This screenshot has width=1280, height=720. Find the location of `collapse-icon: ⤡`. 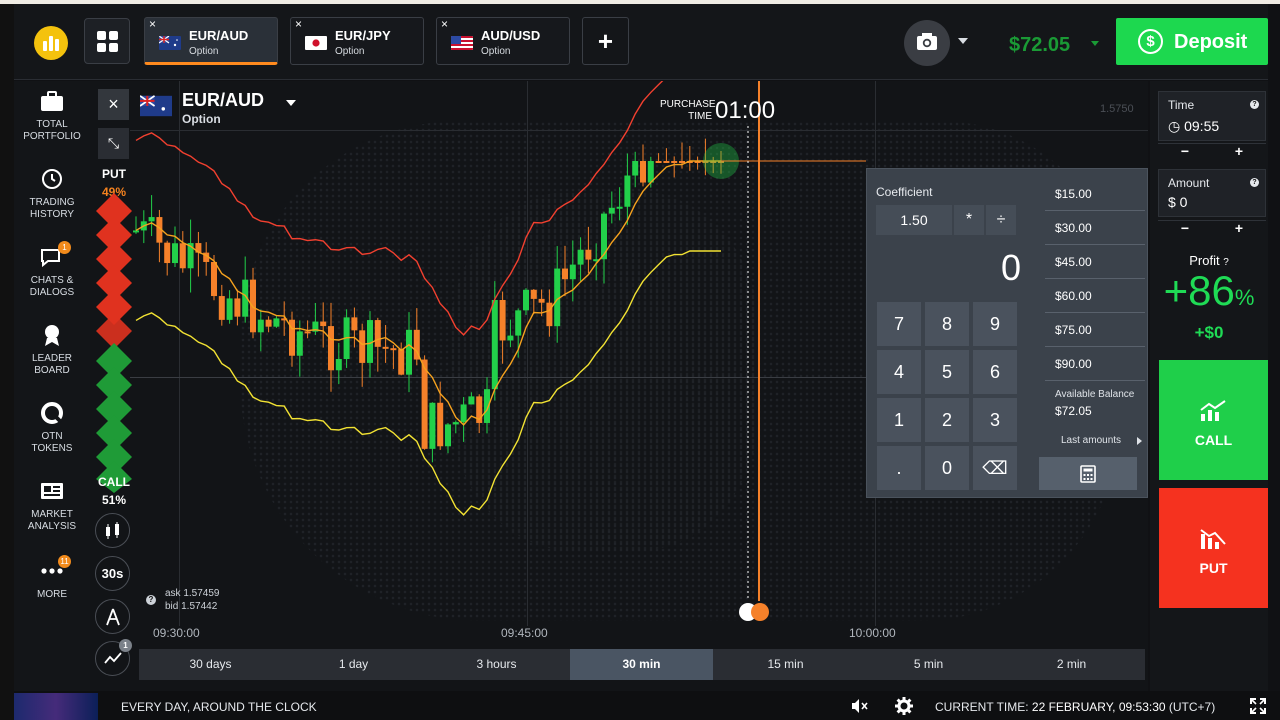

collapse-icon: ⤡ is located at coordinates (113, 143).